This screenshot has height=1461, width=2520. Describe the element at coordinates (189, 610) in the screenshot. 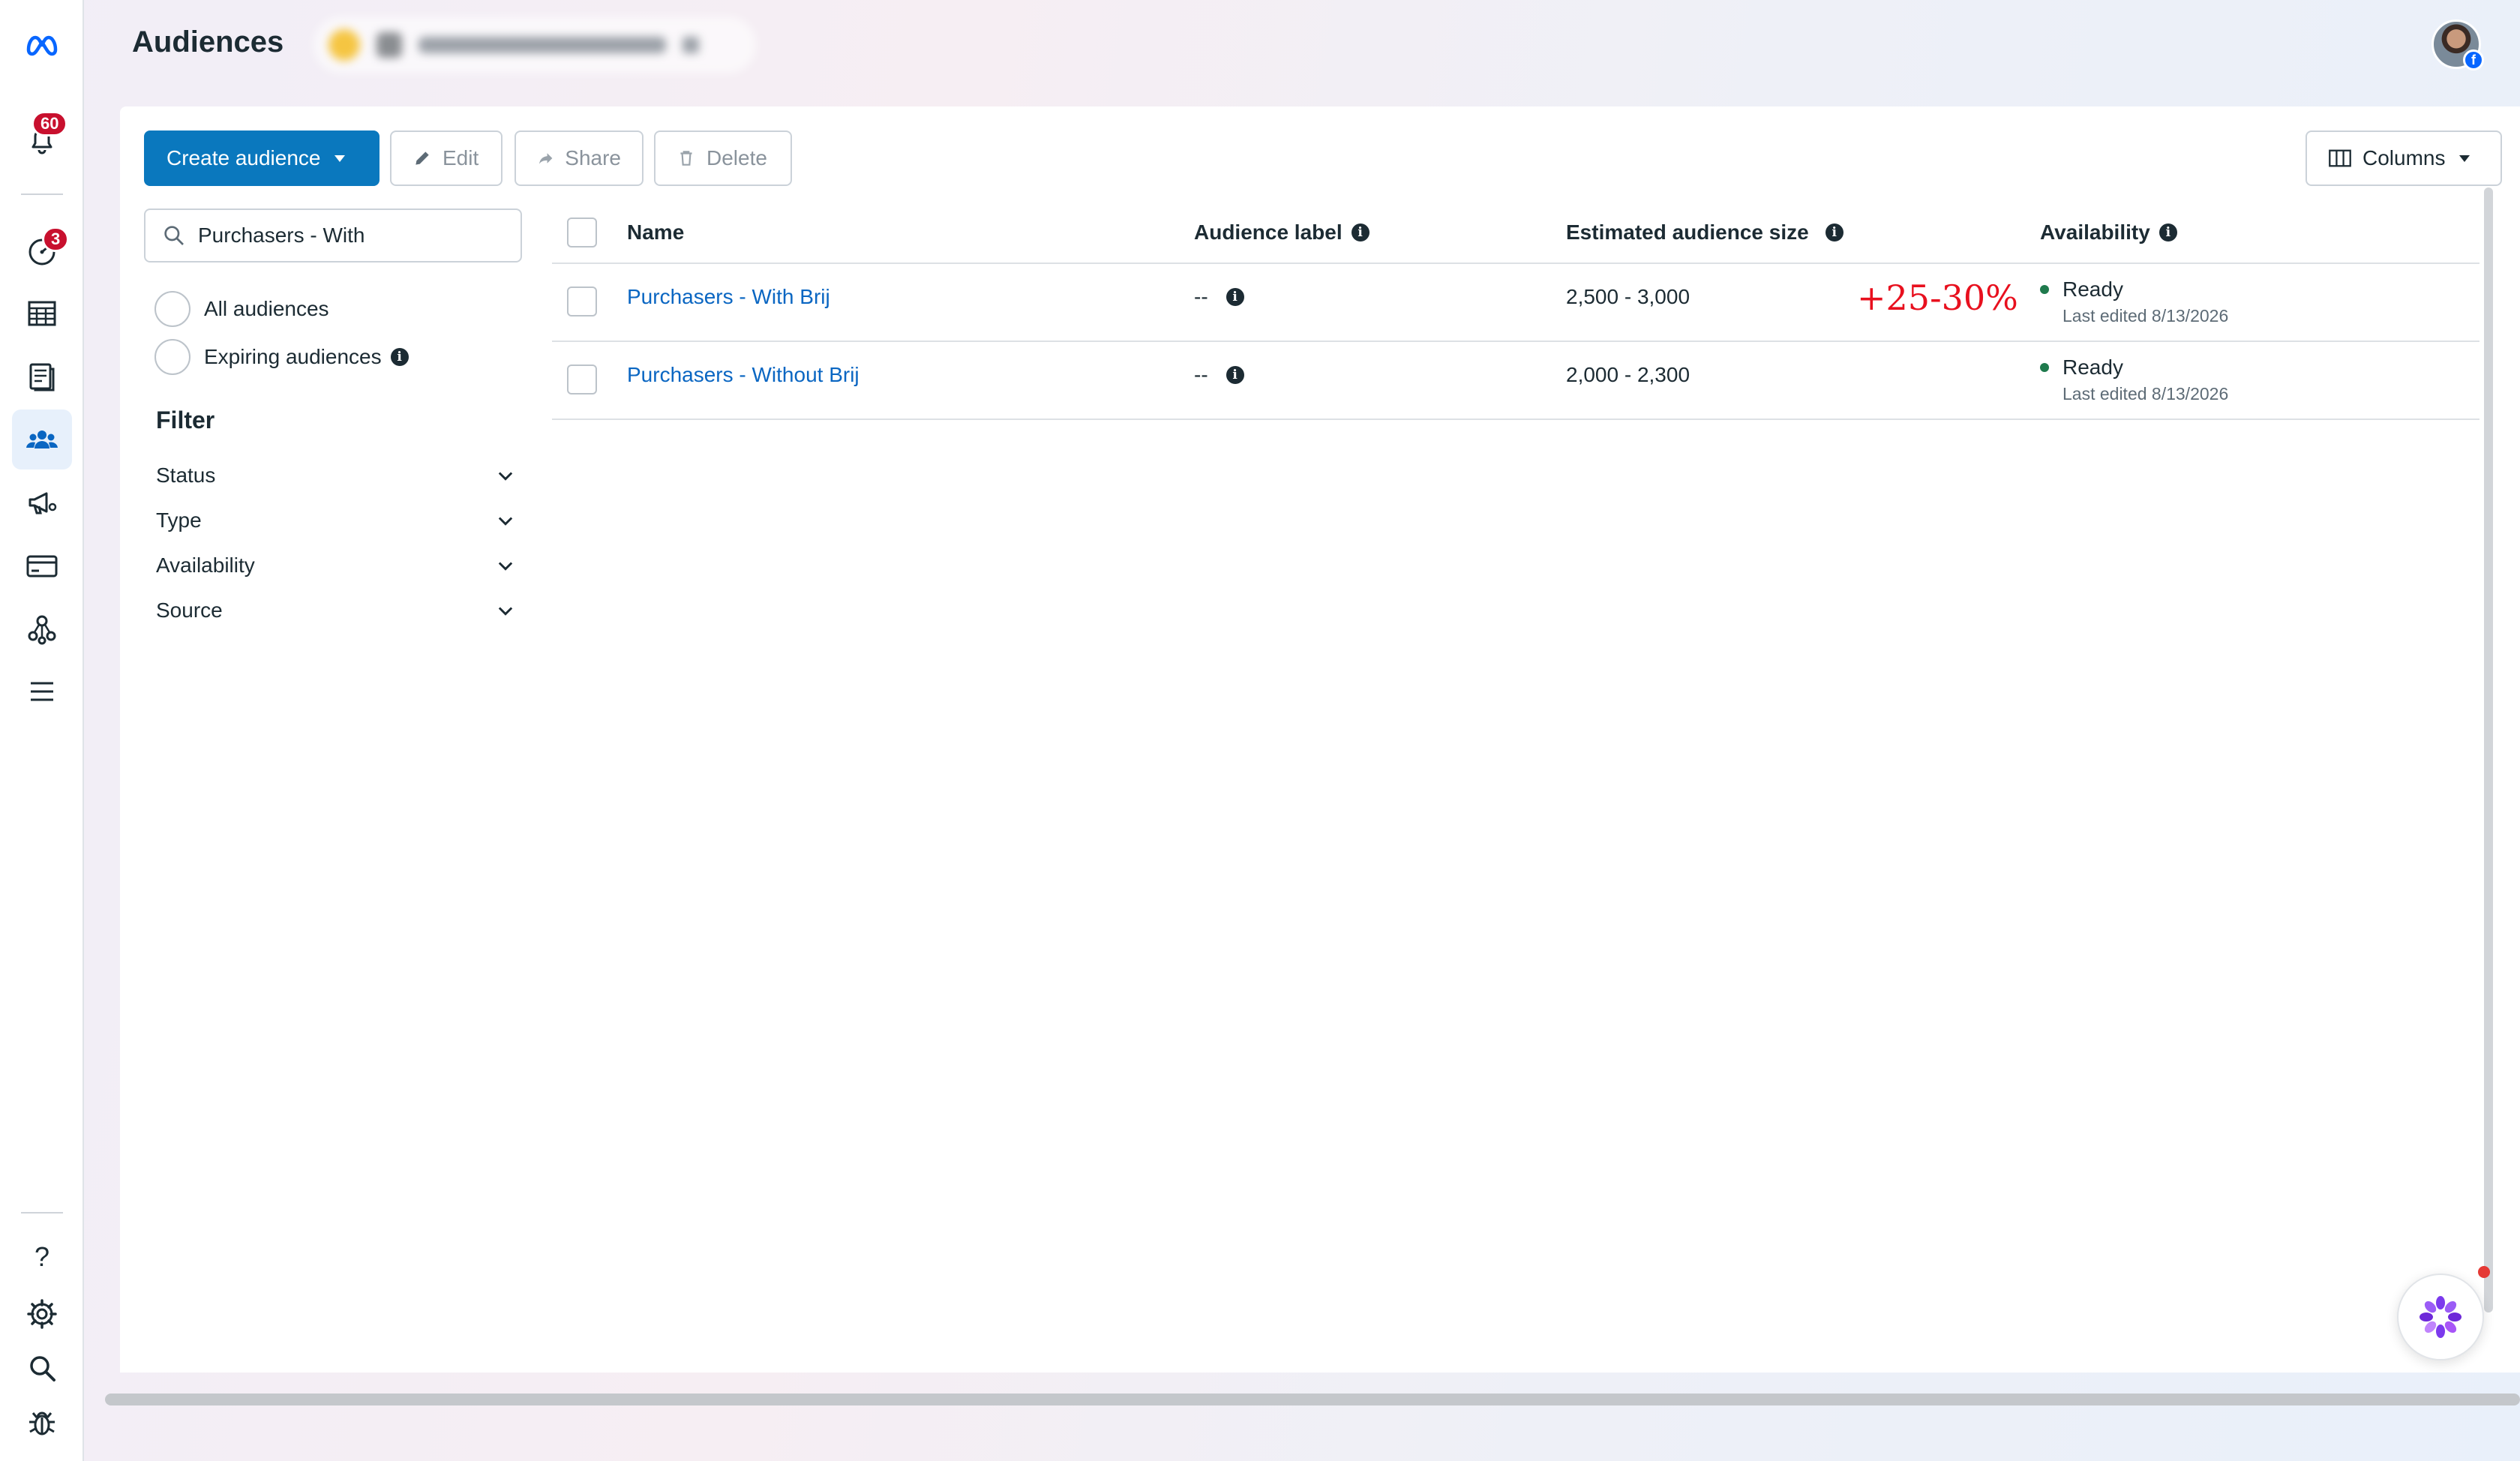

I see `filter-source-label: Source` at that location.